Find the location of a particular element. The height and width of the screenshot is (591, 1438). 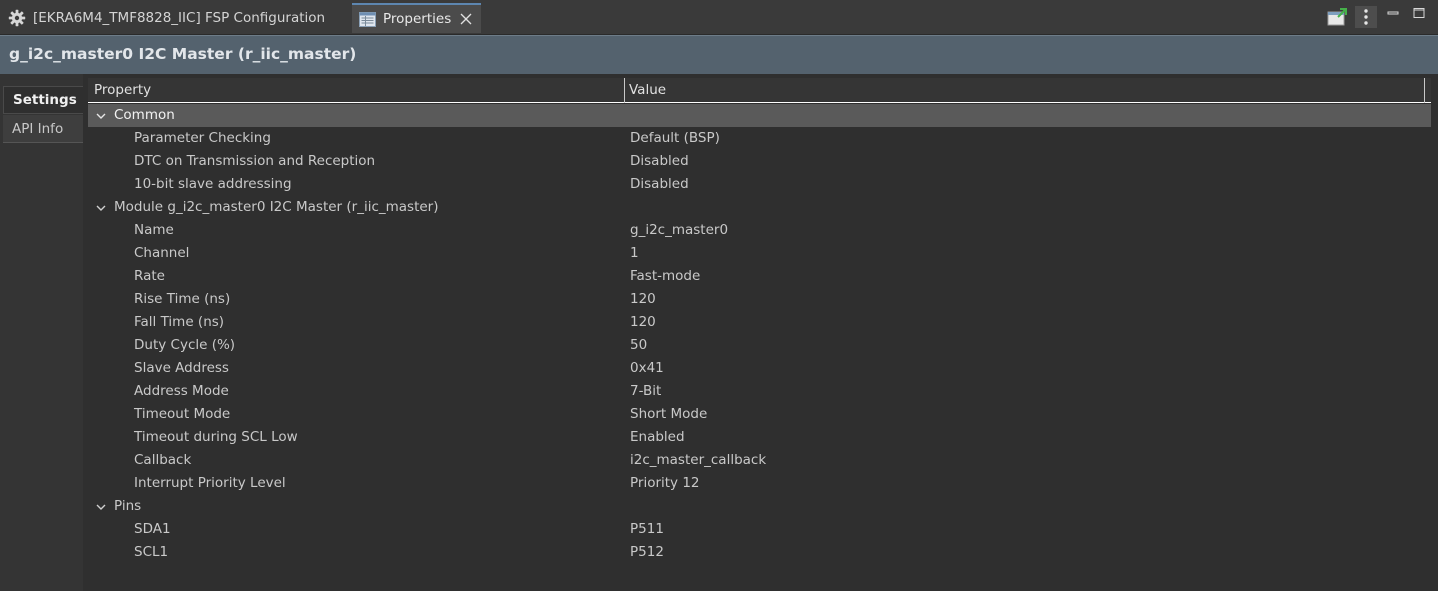

property-value: Short Mode is located at coordinates (668, 414).